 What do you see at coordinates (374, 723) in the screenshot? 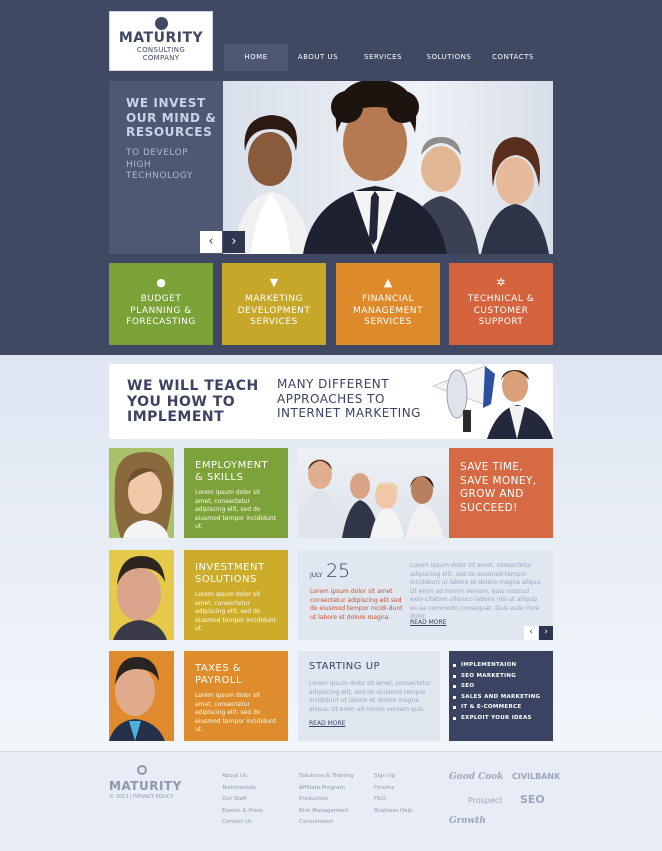
I see `starting-up-read-more-link: READ MORE` at bounding box center [374, 723].